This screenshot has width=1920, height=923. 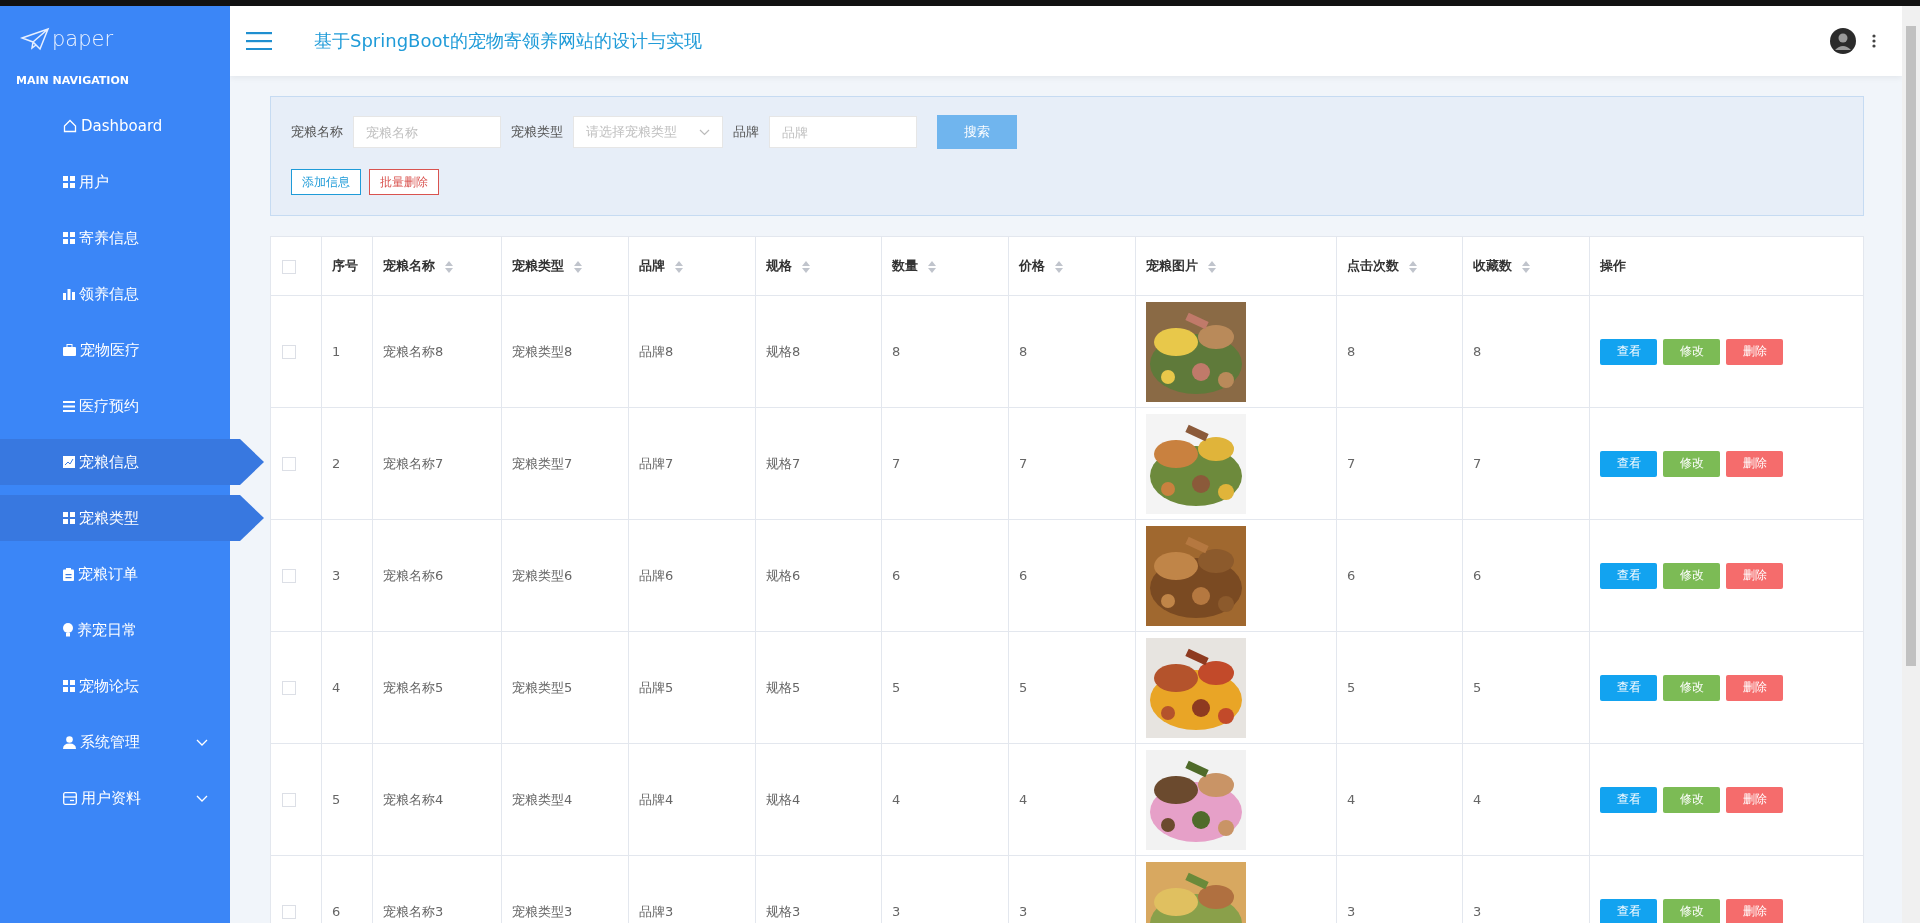 What do you see at coordinates (115, 798) in the screenshot?
I see `nav-item: 用户资料` at bounding box center [115, 798].